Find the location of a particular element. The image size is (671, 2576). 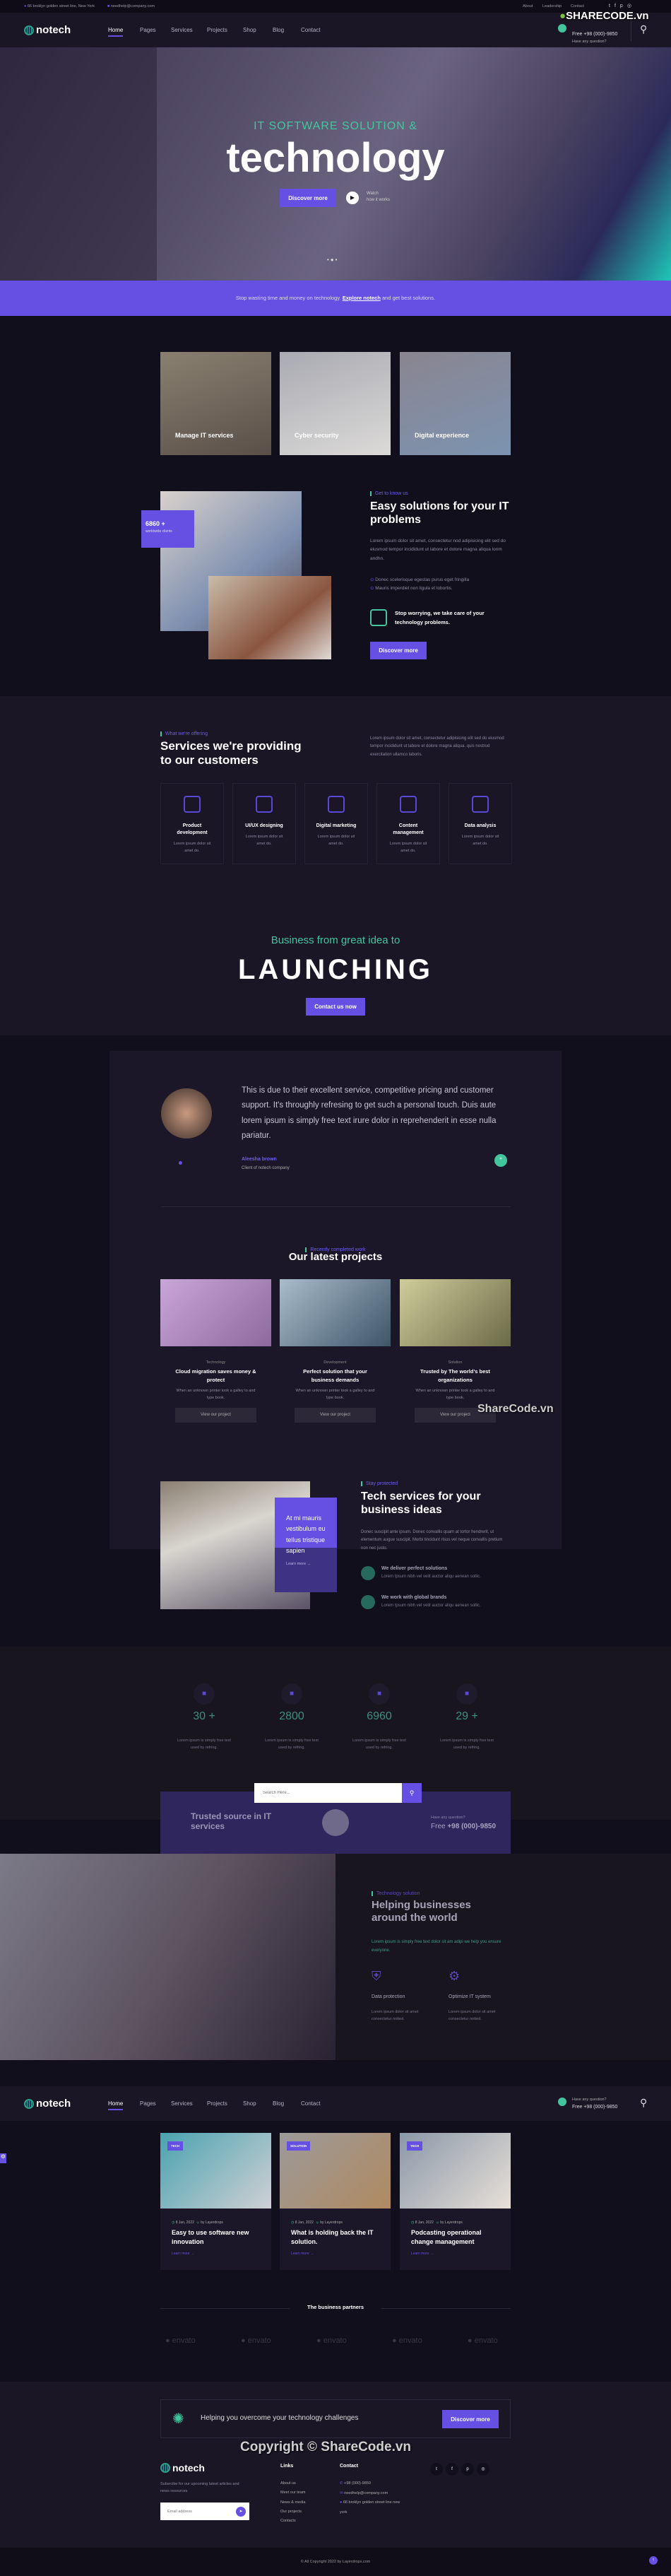

search-input is located at coordinates (328, 1793).